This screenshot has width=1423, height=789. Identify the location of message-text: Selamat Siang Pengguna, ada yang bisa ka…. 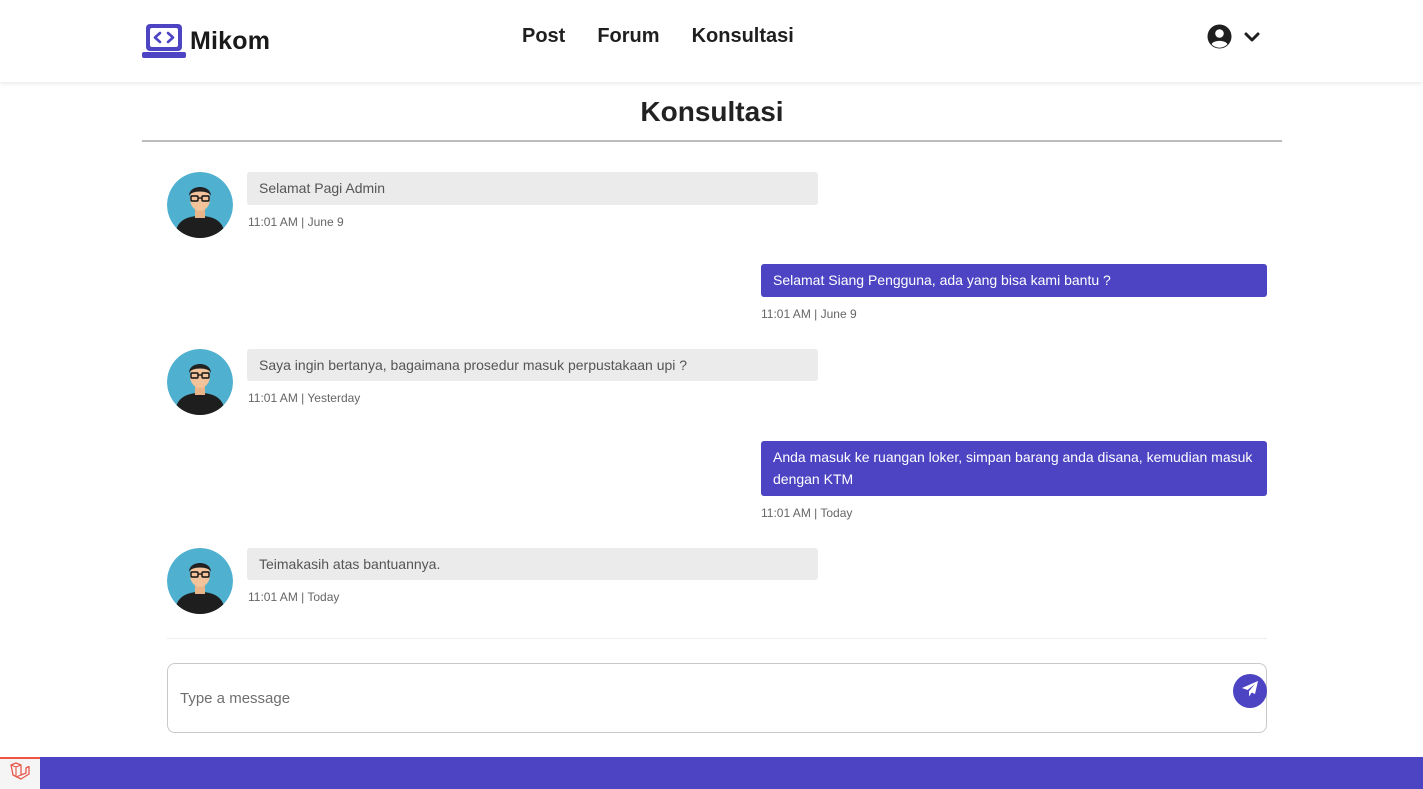
(1014, 280).